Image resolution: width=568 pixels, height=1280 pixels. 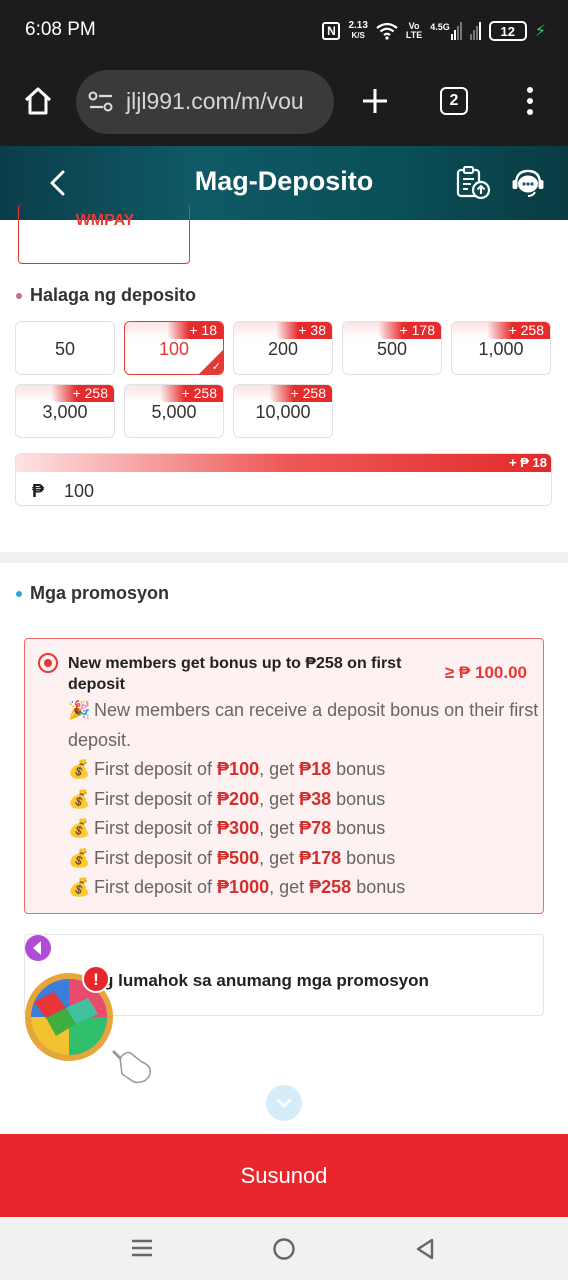 What do you see at coordinates (195, 330) in the screenshot?
I see `amount-bonus-badge: + 18` at bounding box center [195, 330].